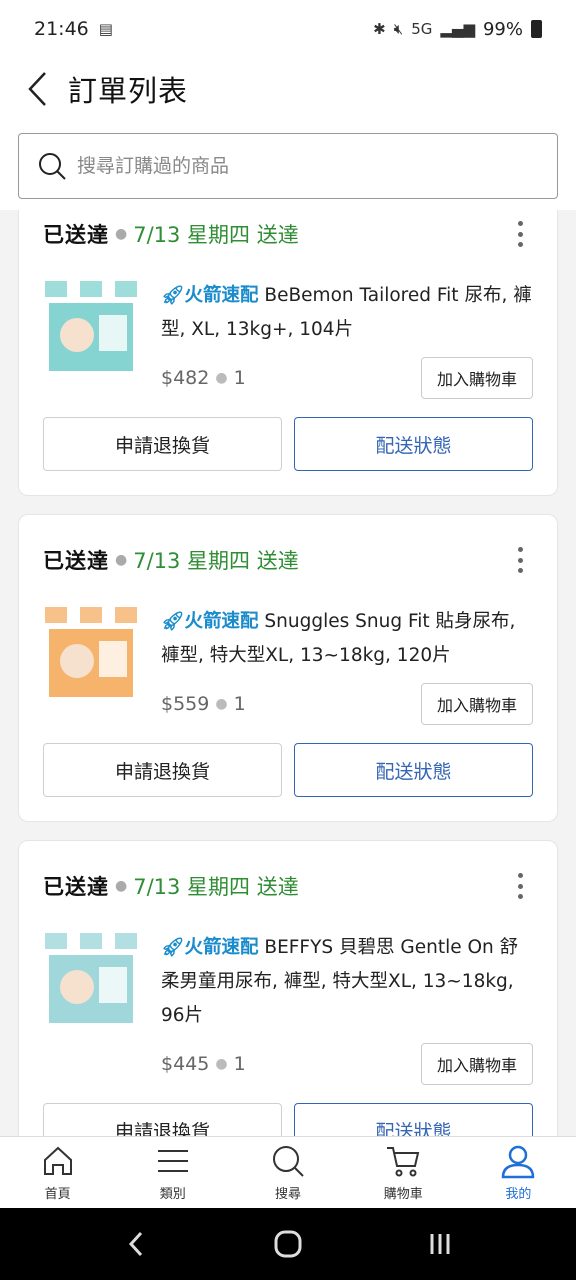 The height and width of the screenshot is (1280, 576). I want to click on user-icon, so click(518, 1162).